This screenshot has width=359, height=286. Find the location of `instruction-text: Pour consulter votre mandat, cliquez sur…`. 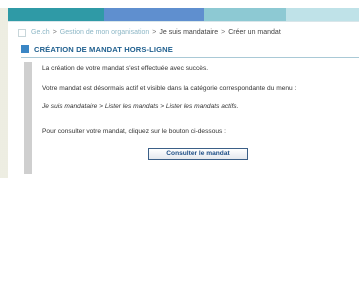

instruction-text: Pour consulter votre mandat, cliquez sur… is located at coordinates (134, 131).